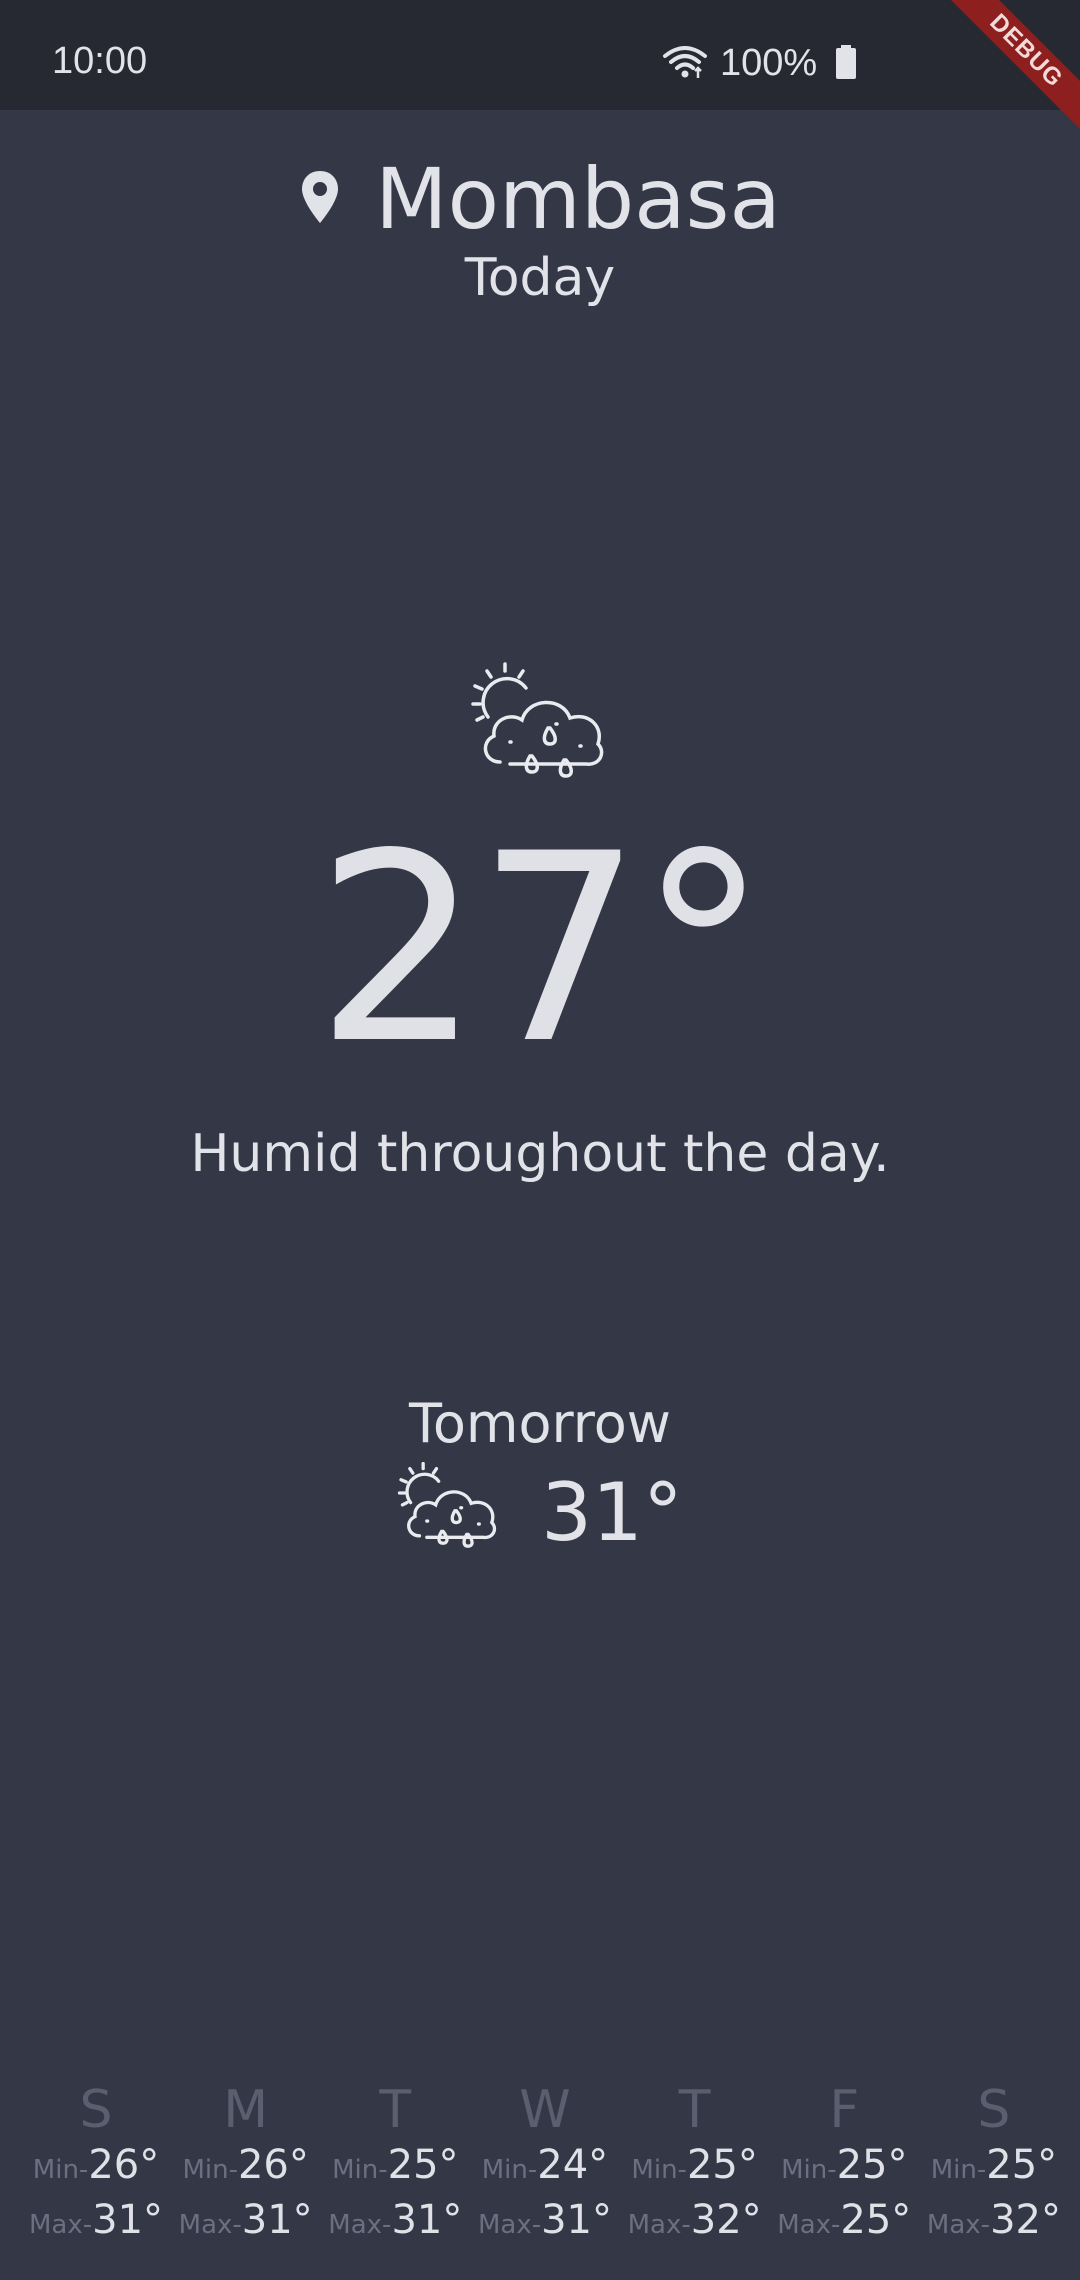 The width and height of the screenshot is (1080, 2280). What do you see at coordinates (545, 2110) in the screenshot?
I see `day-letter: W` at bounding box center [545, 2110].